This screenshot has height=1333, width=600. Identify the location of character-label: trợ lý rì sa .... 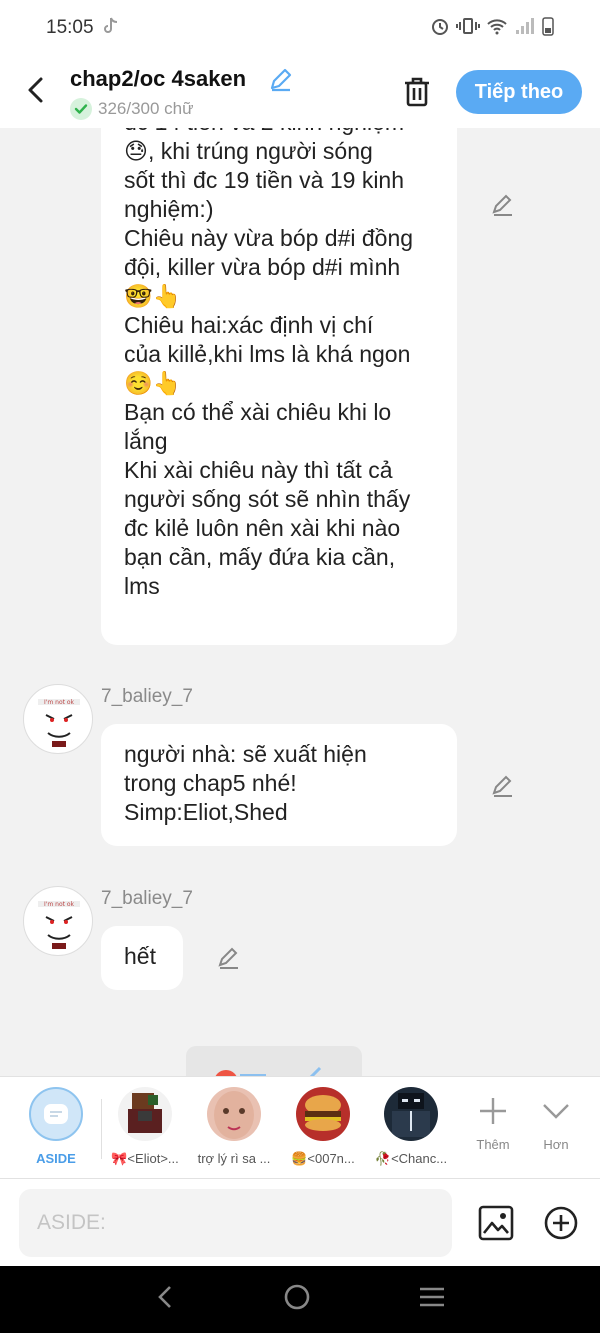
(234, 1158).